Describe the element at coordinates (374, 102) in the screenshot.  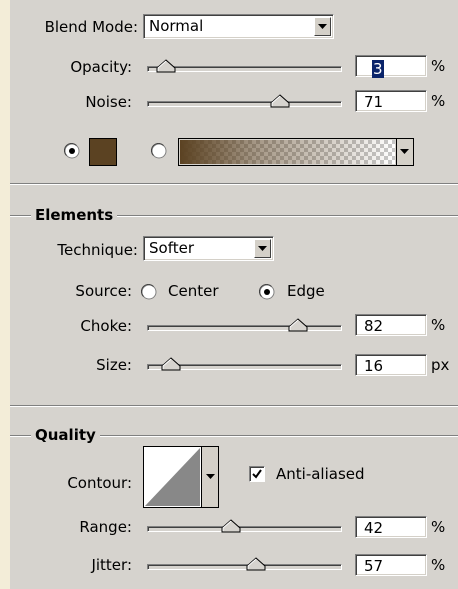
I see `noise-value: 71` at that location.